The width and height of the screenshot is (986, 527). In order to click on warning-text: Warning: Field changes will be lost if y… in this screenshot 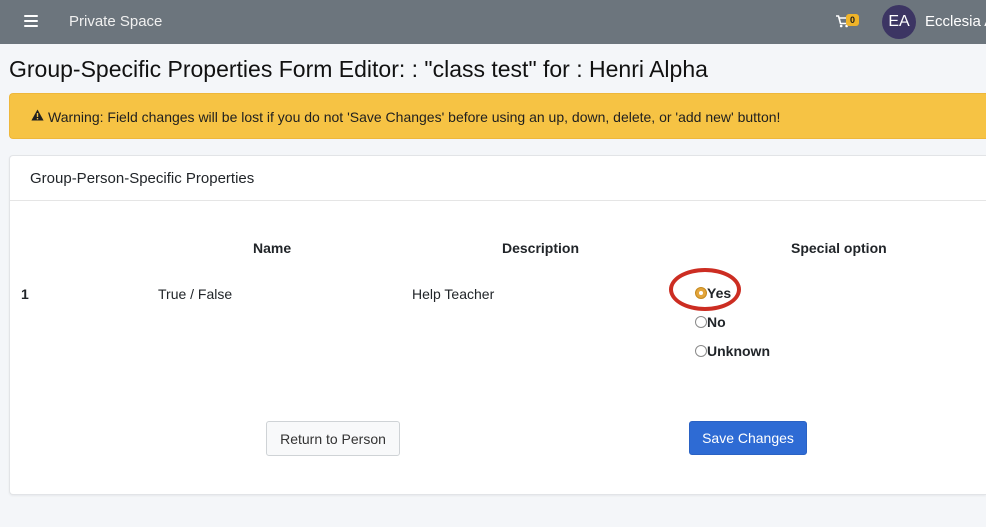, I will do `click(414, 117)`.